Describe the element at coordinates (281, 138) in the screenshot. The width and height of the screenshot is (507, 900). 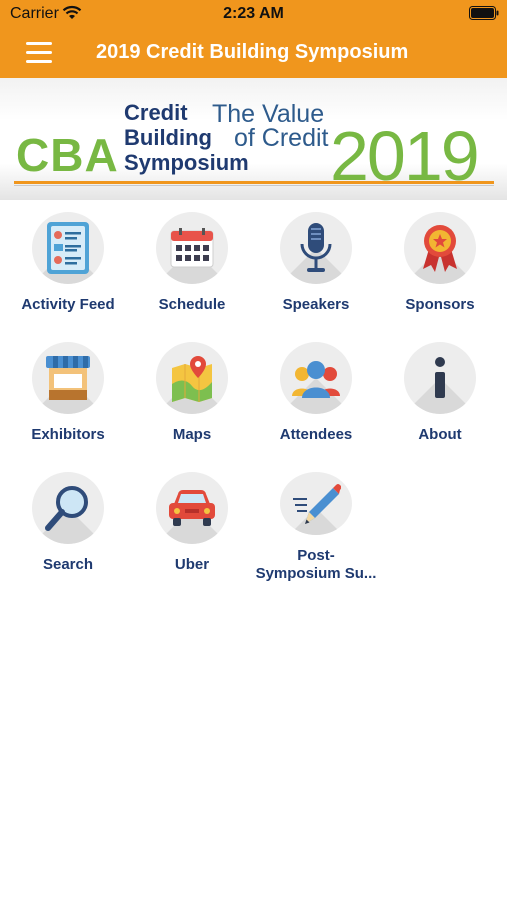
I see `banner-tagline-line: of Credit` at that location.